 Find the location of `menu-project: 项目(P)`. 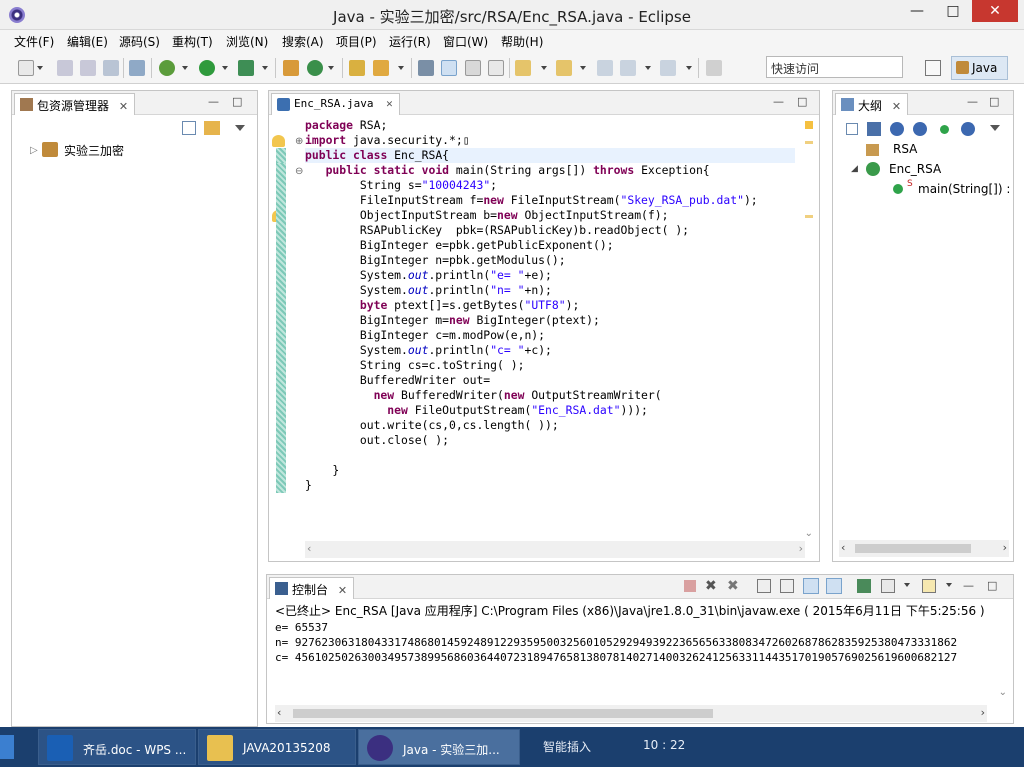

menu-project: 项目(P) is located at coordinates (356, 41).